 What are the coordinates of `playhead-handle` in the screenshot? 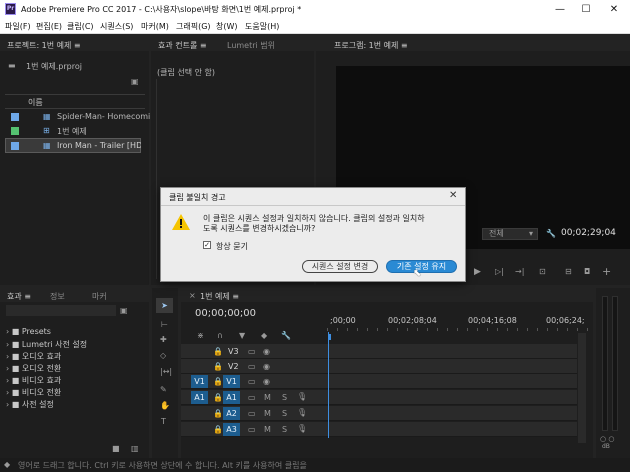 It's located at (330, 337).